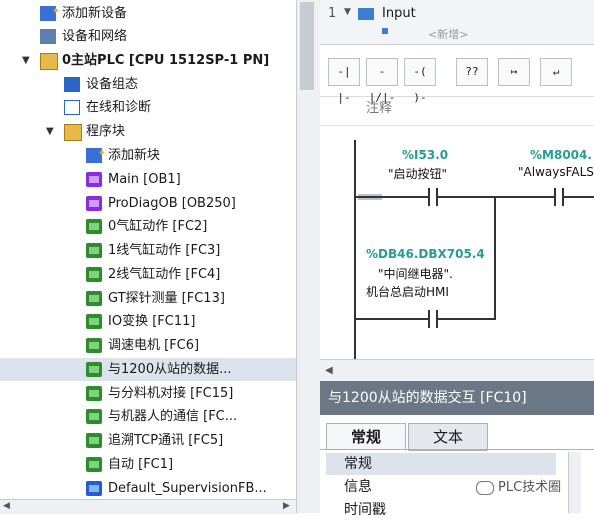 This screenshot has width=594, height=521. What do you see at coordinates (148, 506) in the screenshot?
I see `tree-horizontal-scrollbar: ◀ ▶` at bounding box center [148, 506].